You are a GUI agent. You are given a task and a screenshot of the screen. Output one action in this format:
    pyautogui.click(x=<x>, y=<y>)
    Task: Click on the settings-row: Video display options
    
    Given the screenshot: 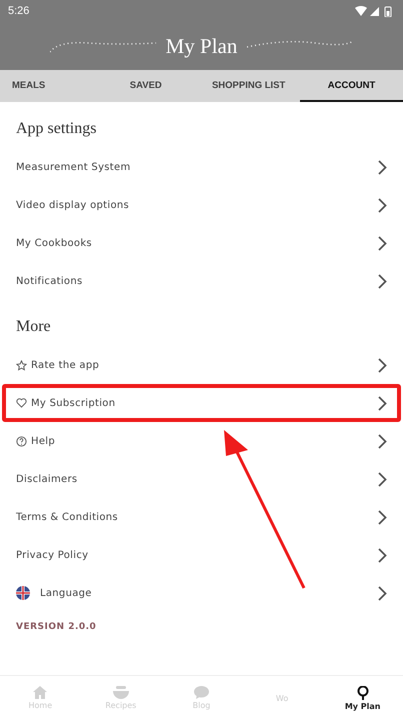 What is the action you would take?
    pyautogui.click(x=201, y=205)
    